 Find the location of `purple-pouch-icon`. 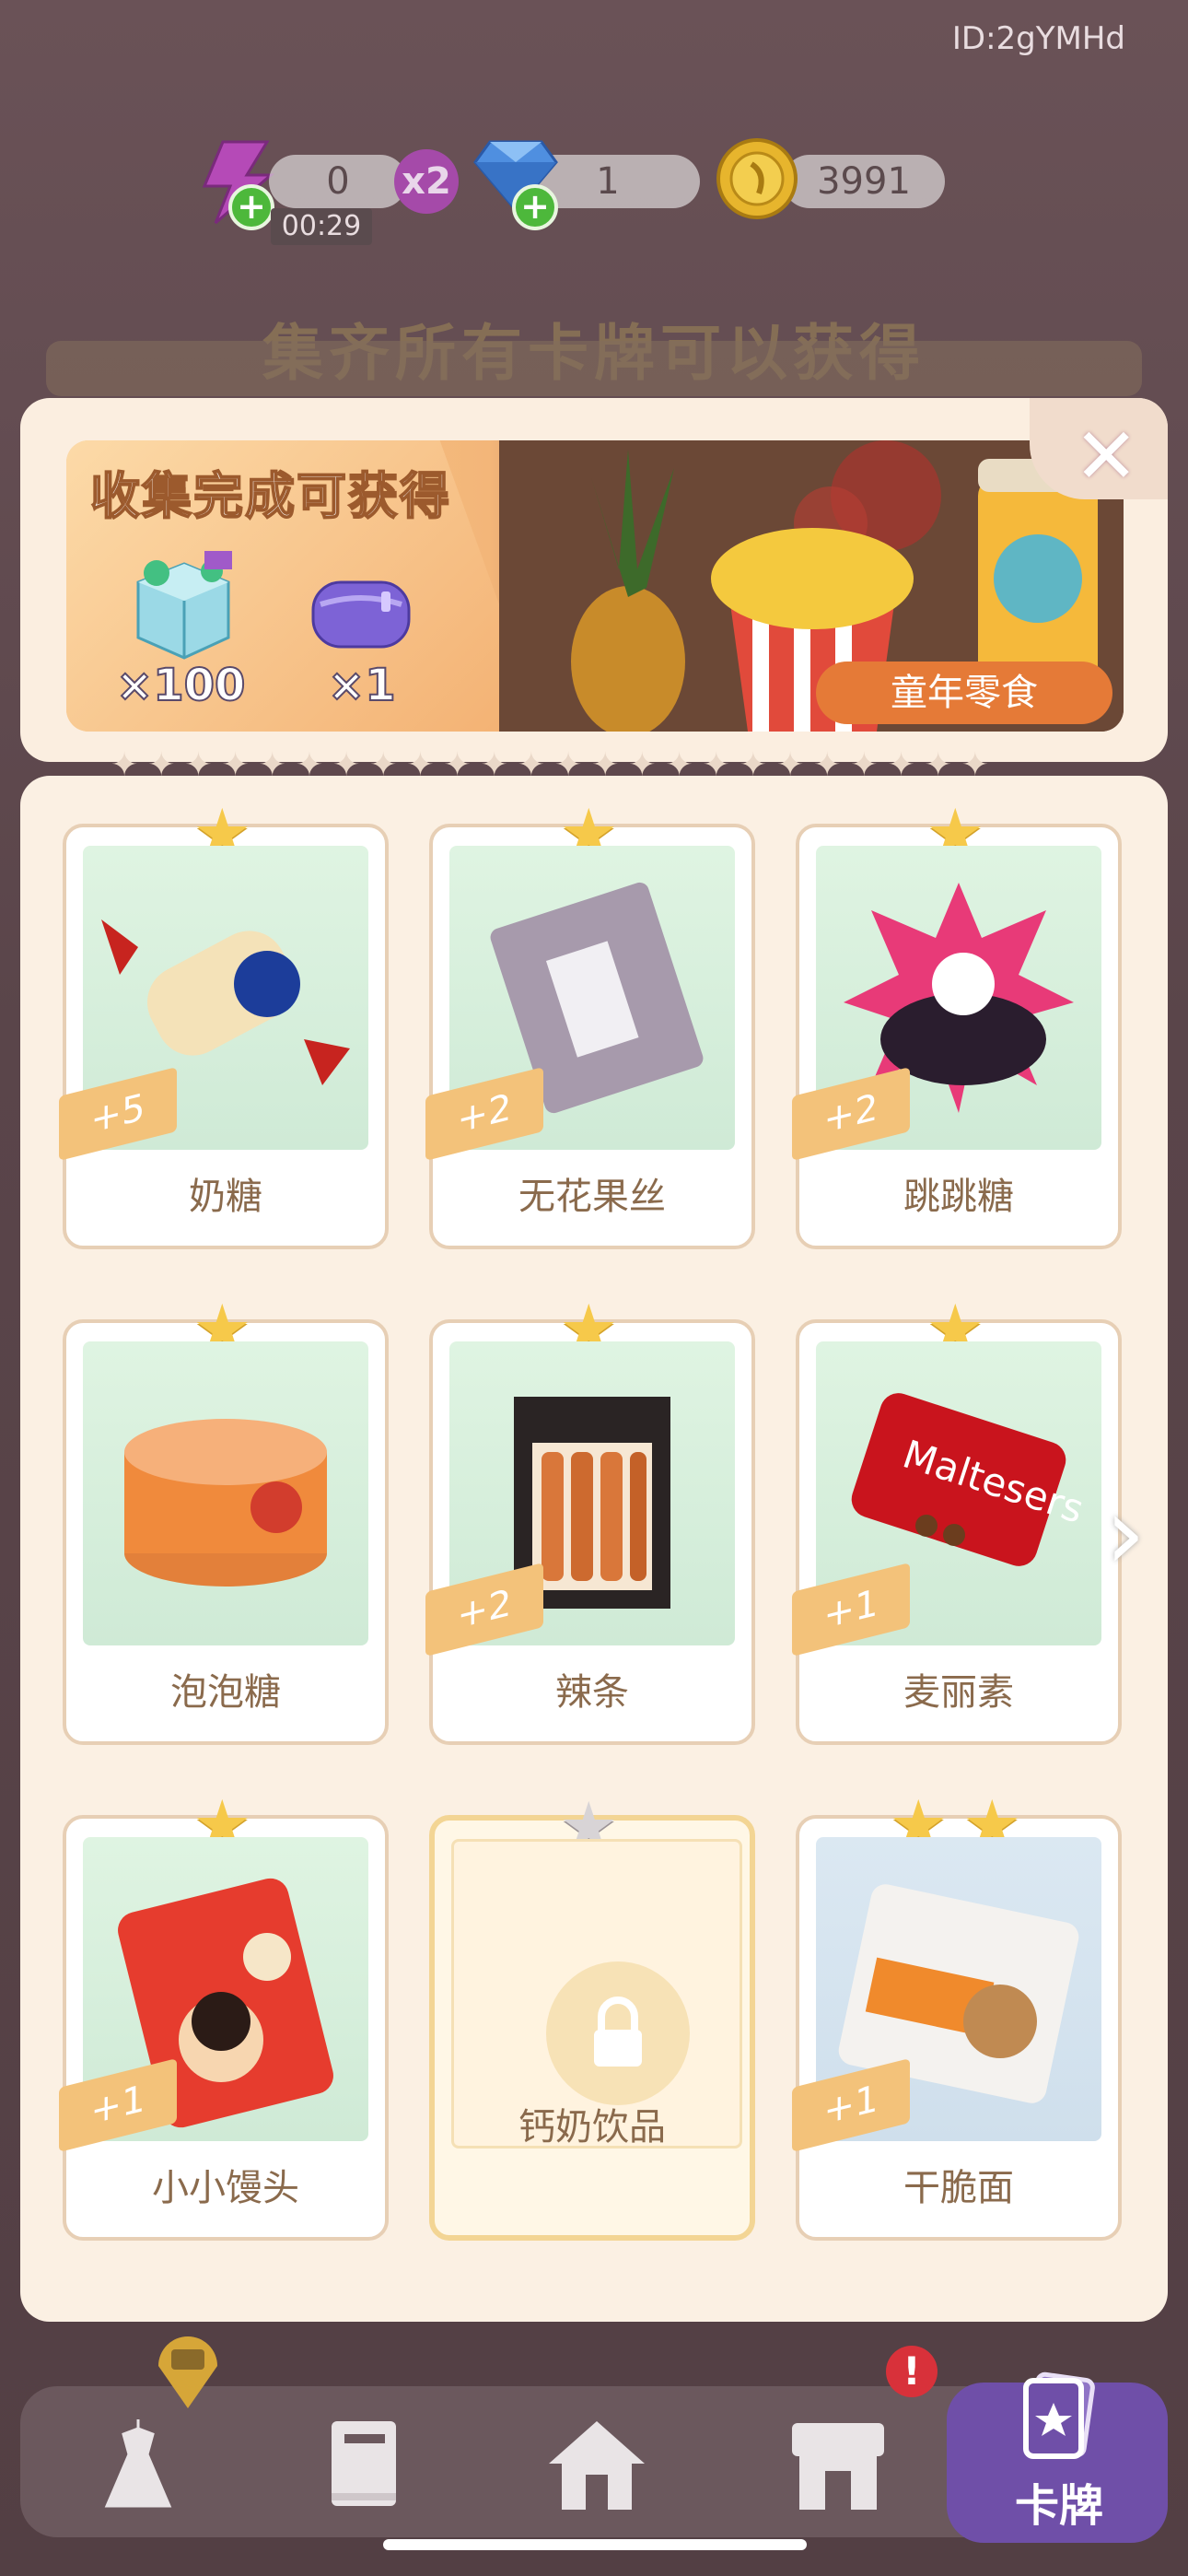

purple-pouch-icon is located at coordinates (361, 614).